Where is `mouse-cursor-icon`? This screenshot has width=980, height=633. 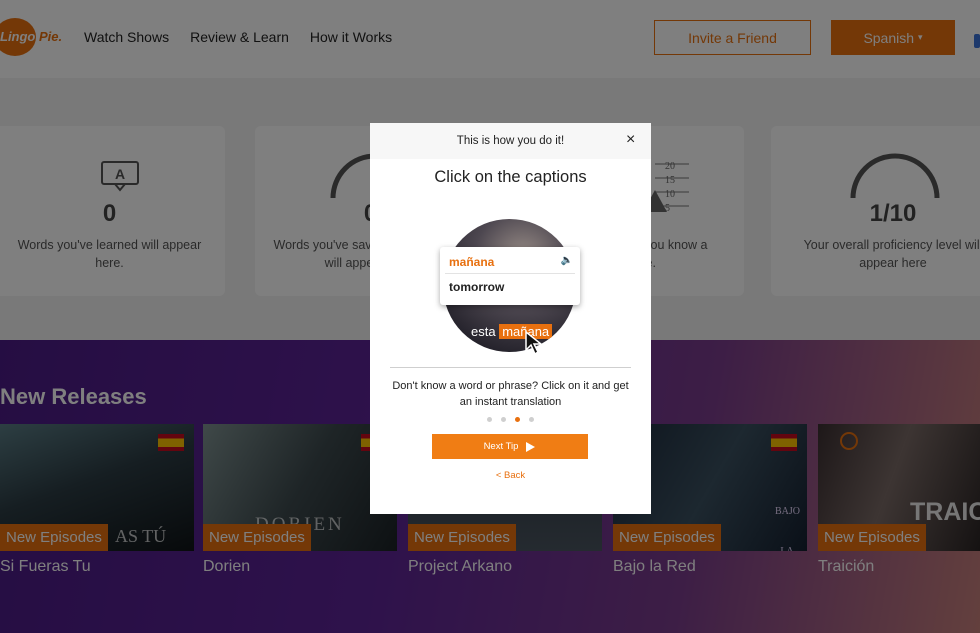 mouse-cursor-icon is located at coordinates (534, 343).